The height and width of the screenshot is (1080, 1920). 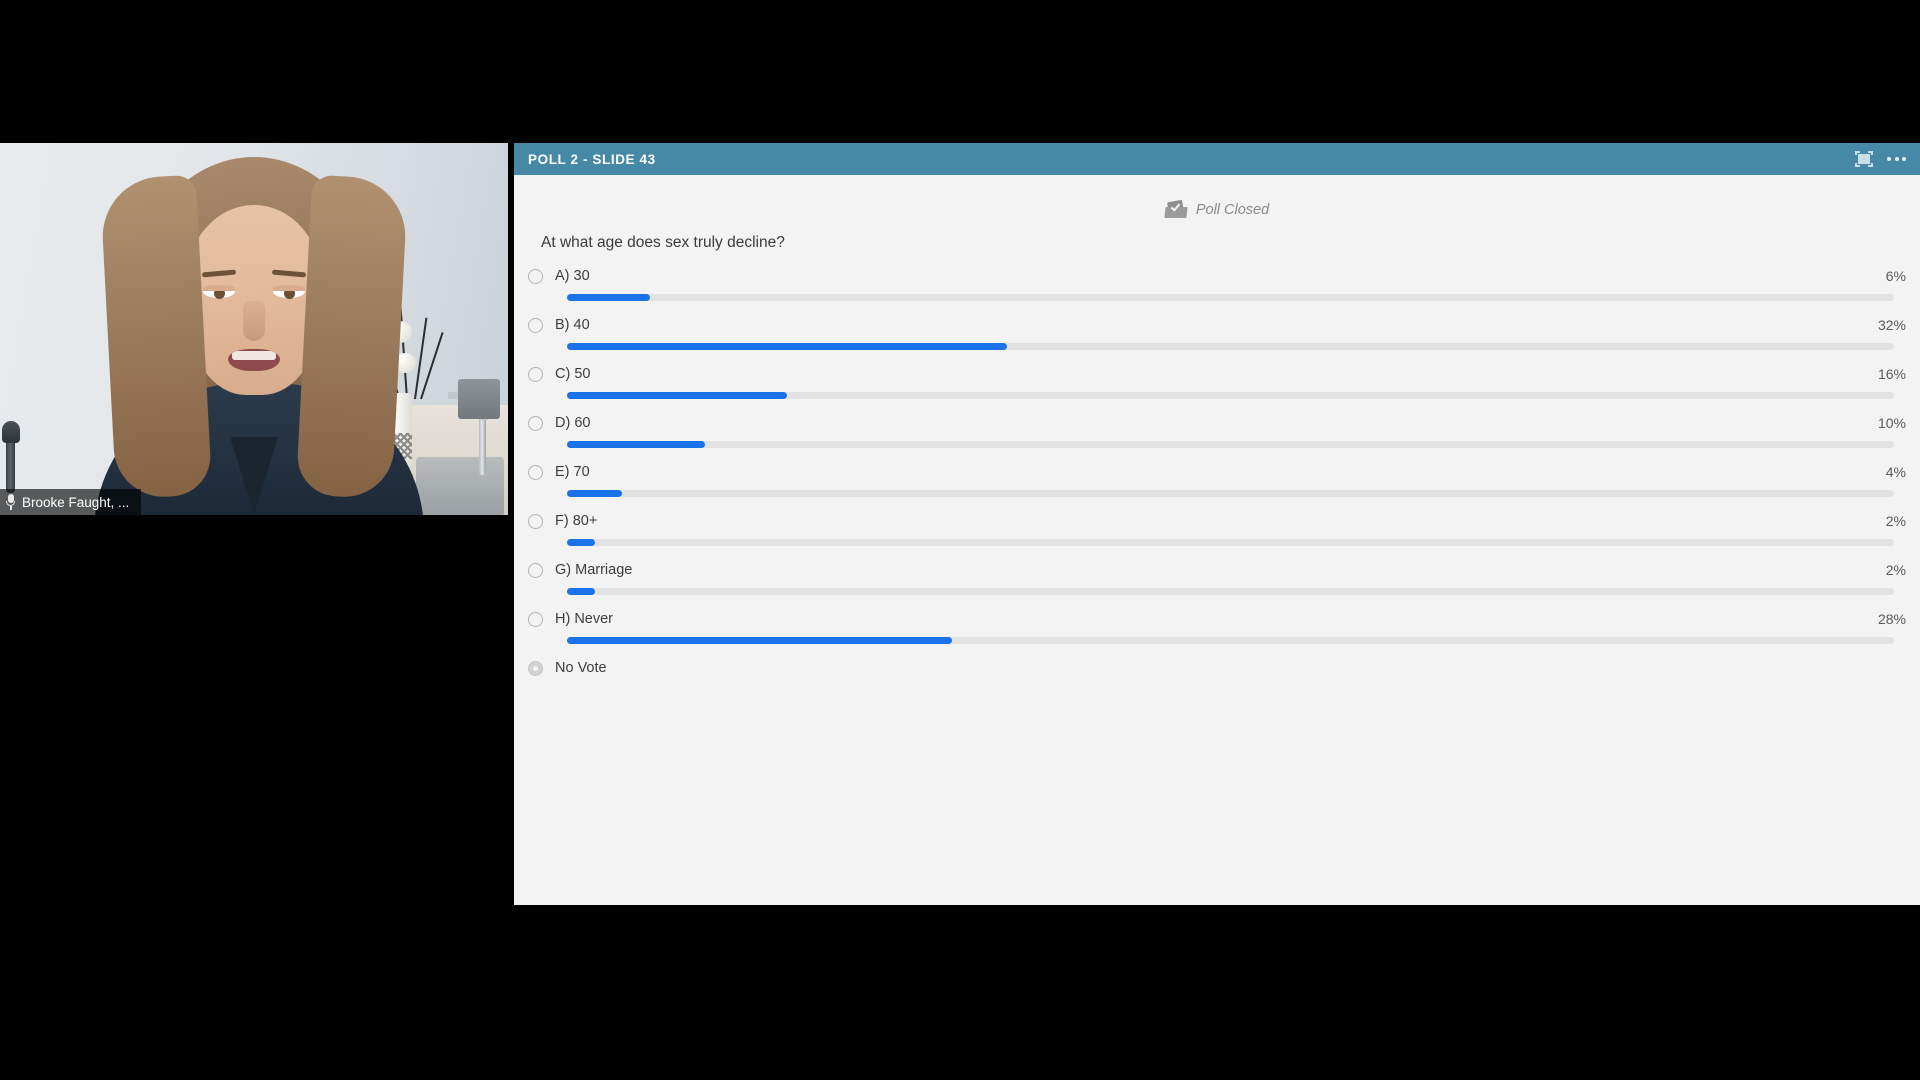 I want to click on poll-option-left: No Vote, so click(x=567, y=668).